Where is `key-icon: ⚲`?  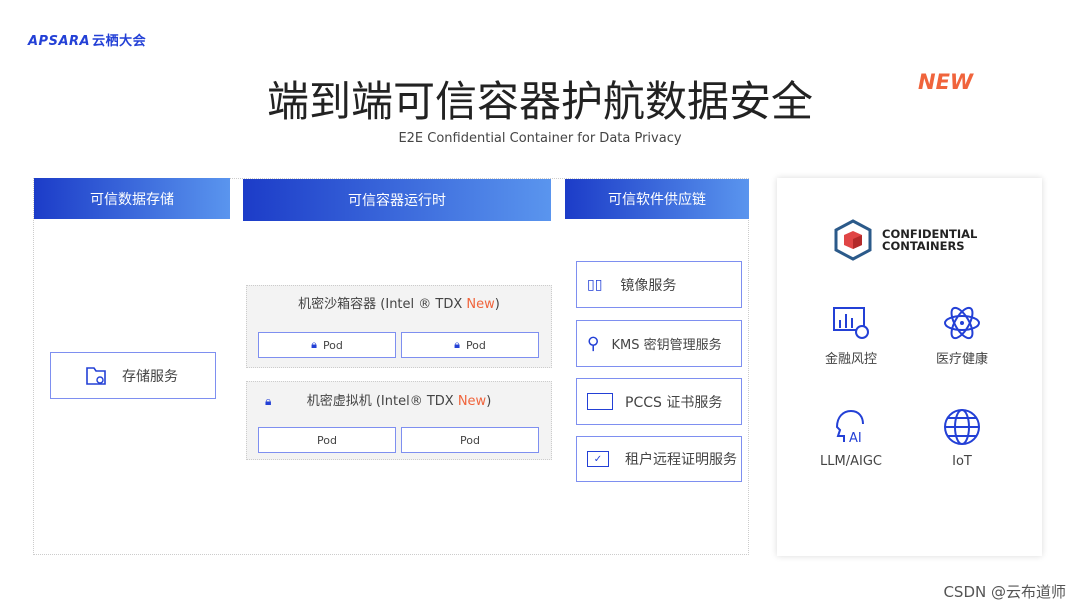 key-icon: ⚲ is located at coordinates (593, 343).